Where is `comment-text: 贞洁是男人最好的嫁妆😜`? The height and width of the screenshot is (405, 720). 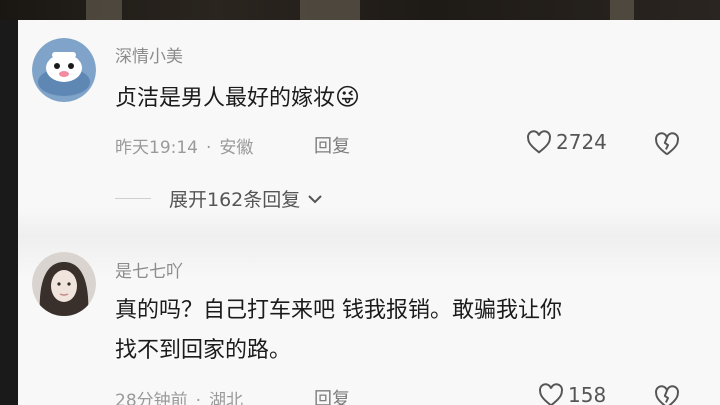 comment-text: 贞洁是男人最好的嫁妆😜 is located at coordinates (237, 98).